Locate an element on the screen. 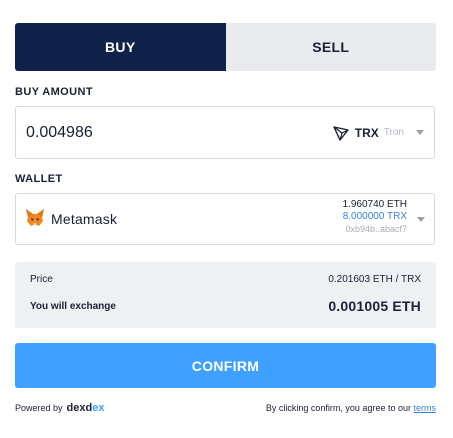  price-label: Price is located at coordinates (41, 279).